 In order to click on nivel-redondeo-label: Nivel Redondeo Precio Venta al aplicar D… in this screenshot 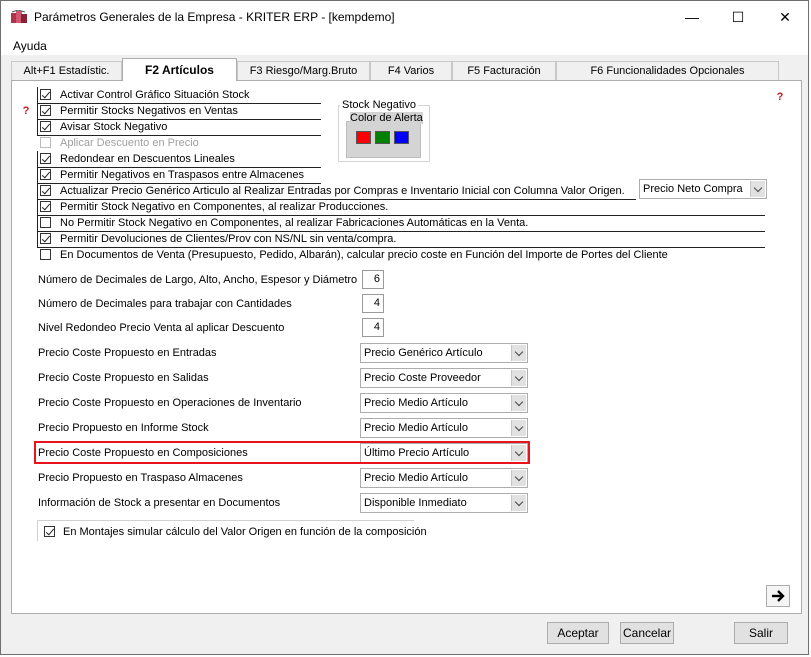, I will do `click(161, 328)`.